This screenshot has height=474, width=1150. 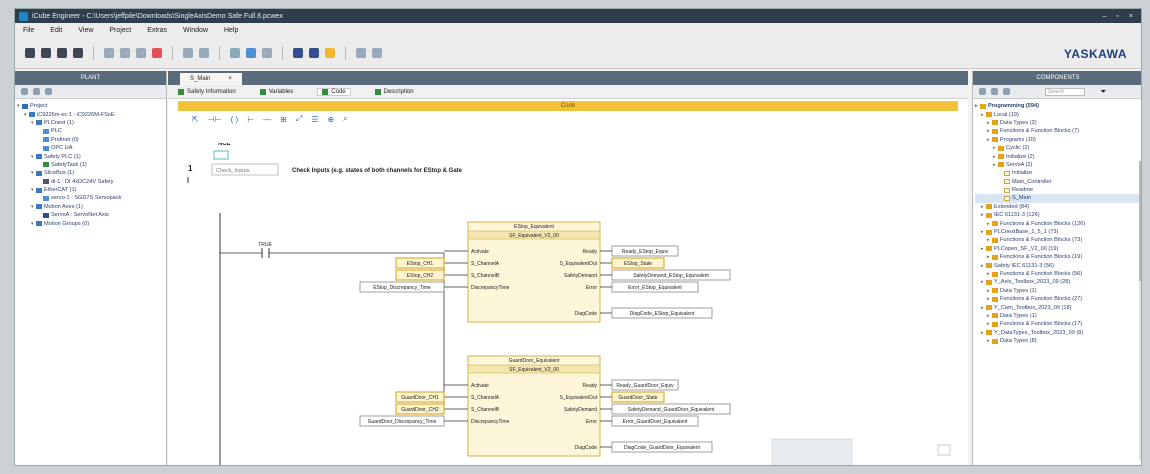 I want to click on component-tree-item: ▸ Extended (84), so click(x=1058, y=207).